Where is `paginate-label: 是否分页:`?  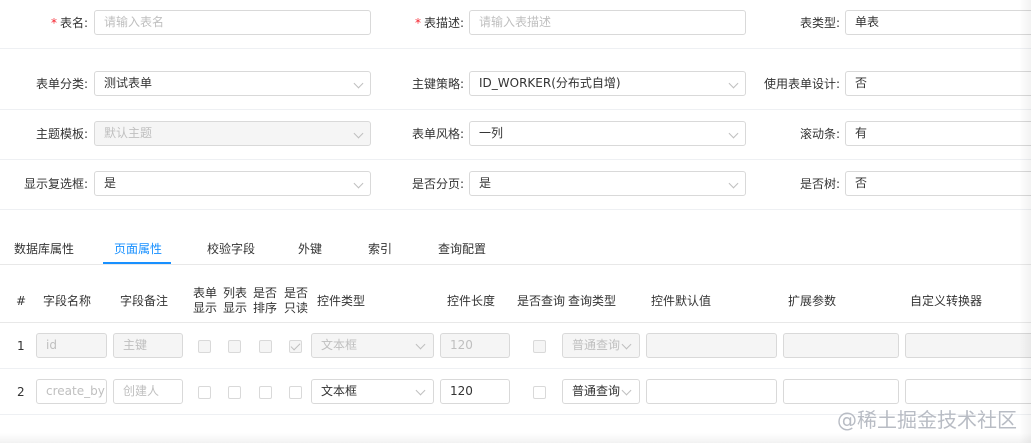
paginate-label: 是否分页: is located at coordinates (437, 184).